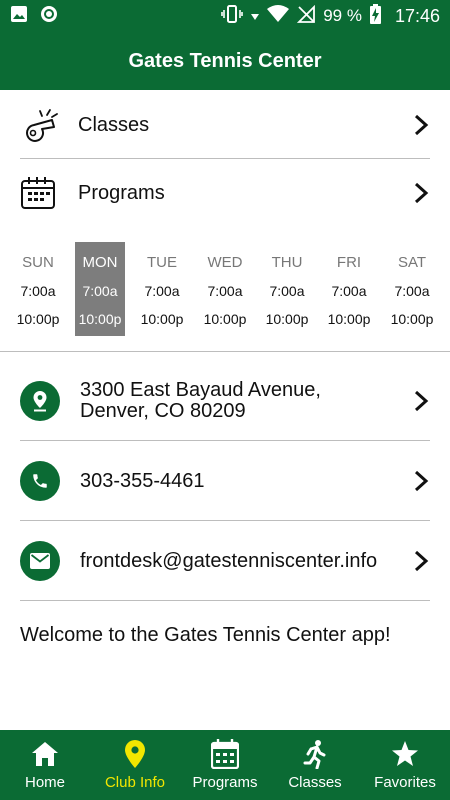  Describe the element at coordinates (100, 262) in the screenshot. I see `day-name: MON` at that location.